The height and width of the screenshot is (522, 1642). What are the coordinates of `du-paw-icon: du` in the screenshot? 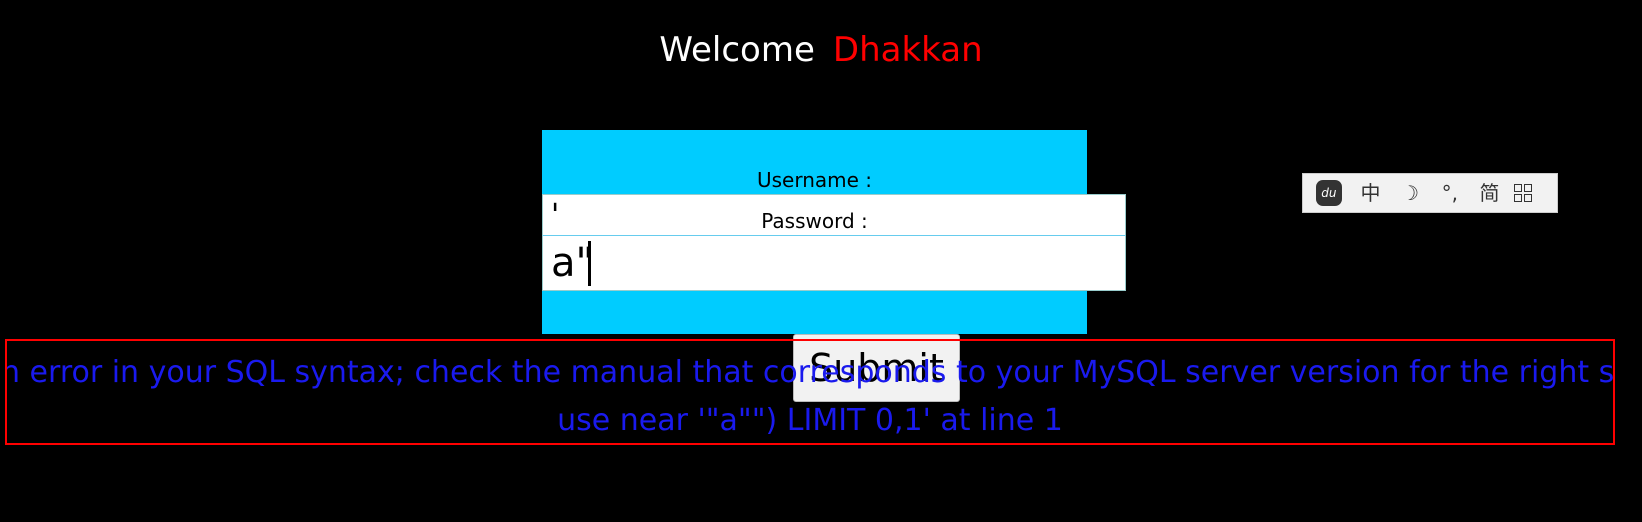 It's located at (1330, 193).